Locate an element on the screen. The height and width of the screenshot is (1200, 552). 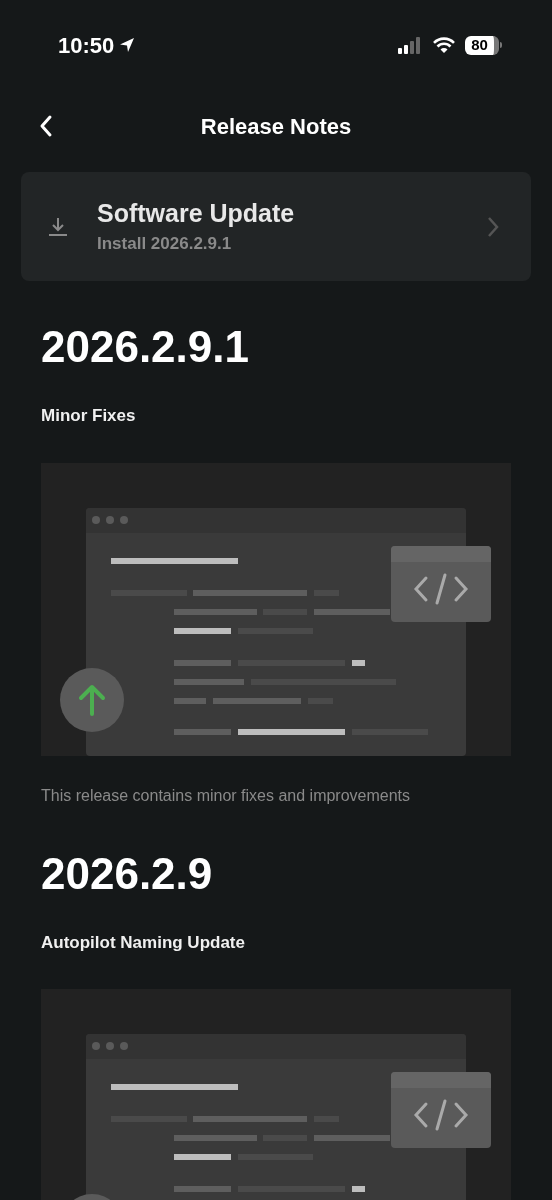
location-arrow-icon is located at coordinates (127, 45).